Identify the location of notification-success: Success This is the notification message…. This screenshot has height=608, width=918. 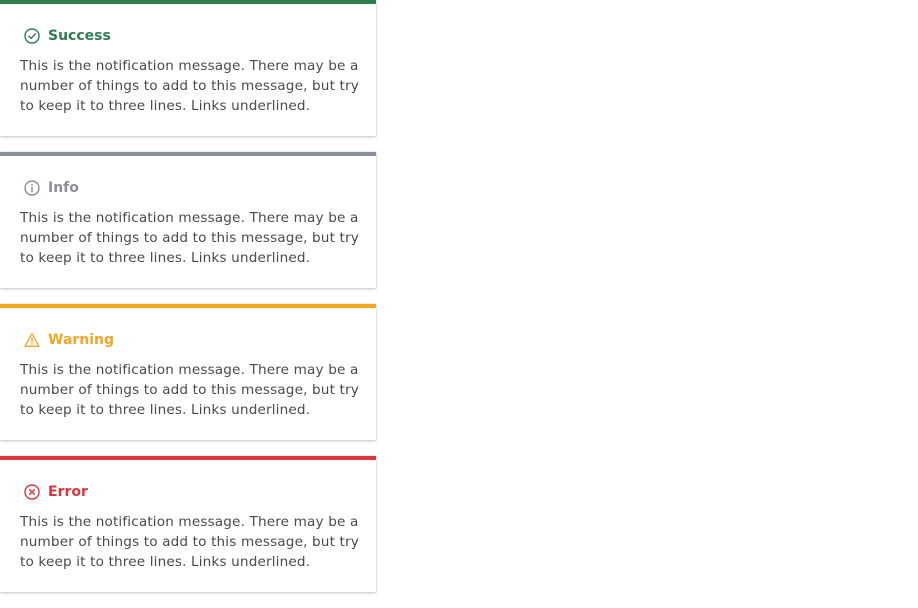
(188, 68).